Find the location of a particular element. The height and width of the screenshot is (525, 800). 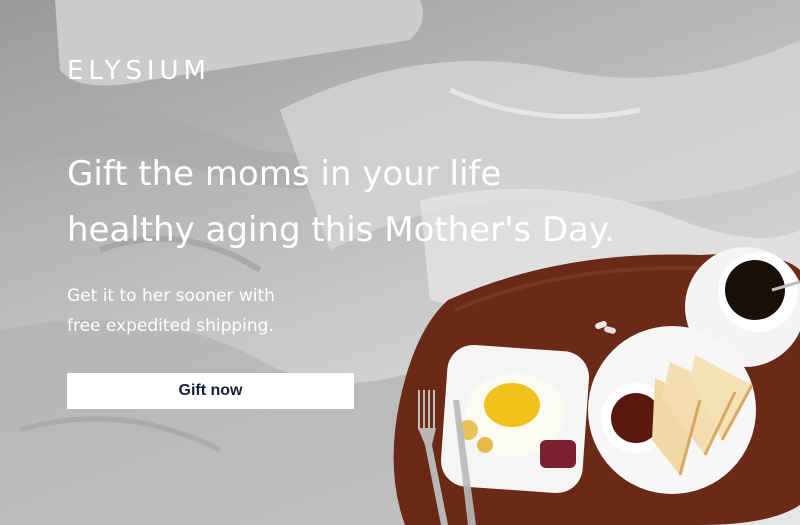

headline-line: Gift the moms in your life is located at coordinates (284, 174).